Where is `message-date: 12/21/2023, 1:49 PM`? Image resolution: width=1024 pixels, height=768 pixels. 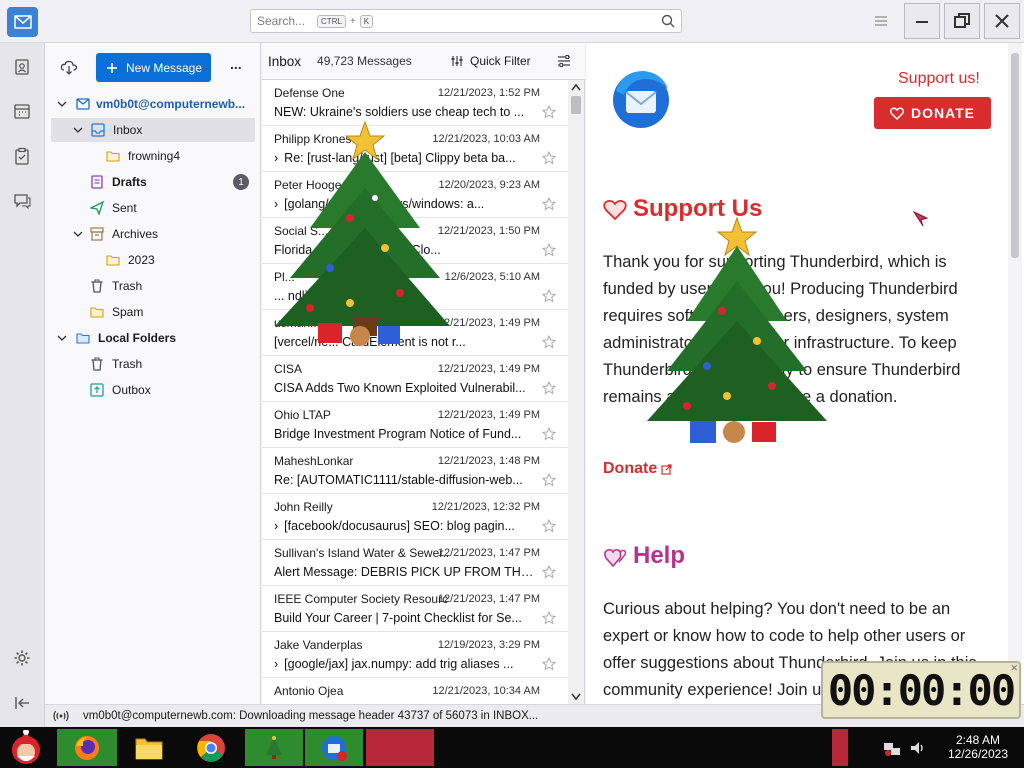 message-date: 12/21/2023, 1:49 PM is located at coordinates (488, 323).